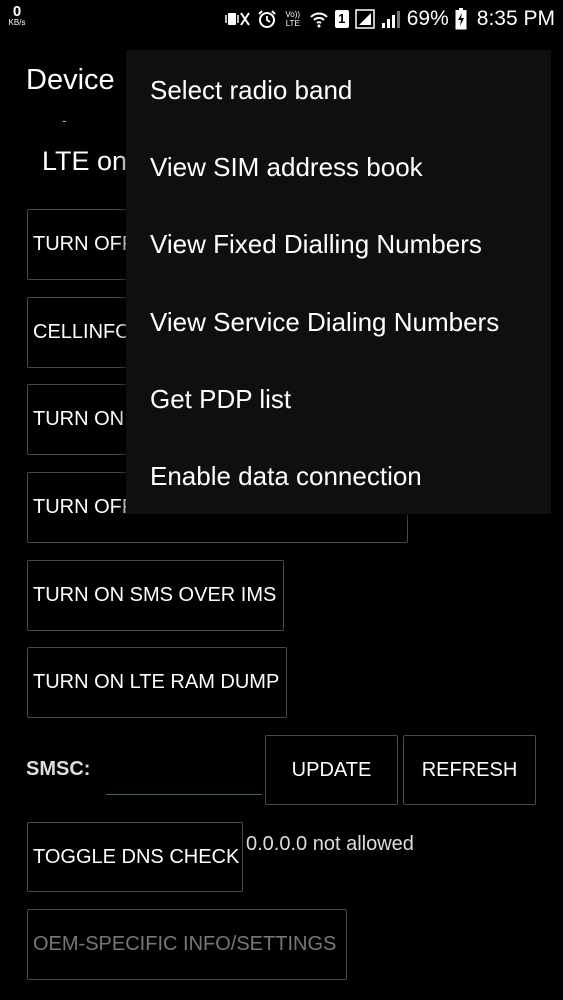 The width and height of the screenshot is (563, 1000). Describe the element at coordinates (267, 19) in the screenshot. I see `alarm-icon` at that location.